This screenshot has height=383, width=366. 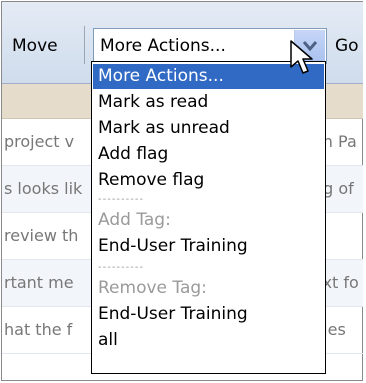 What do you see at coordinates (35, 46) in the screenshot?
I see `move-button: Move` at bounding box center [35, 46].